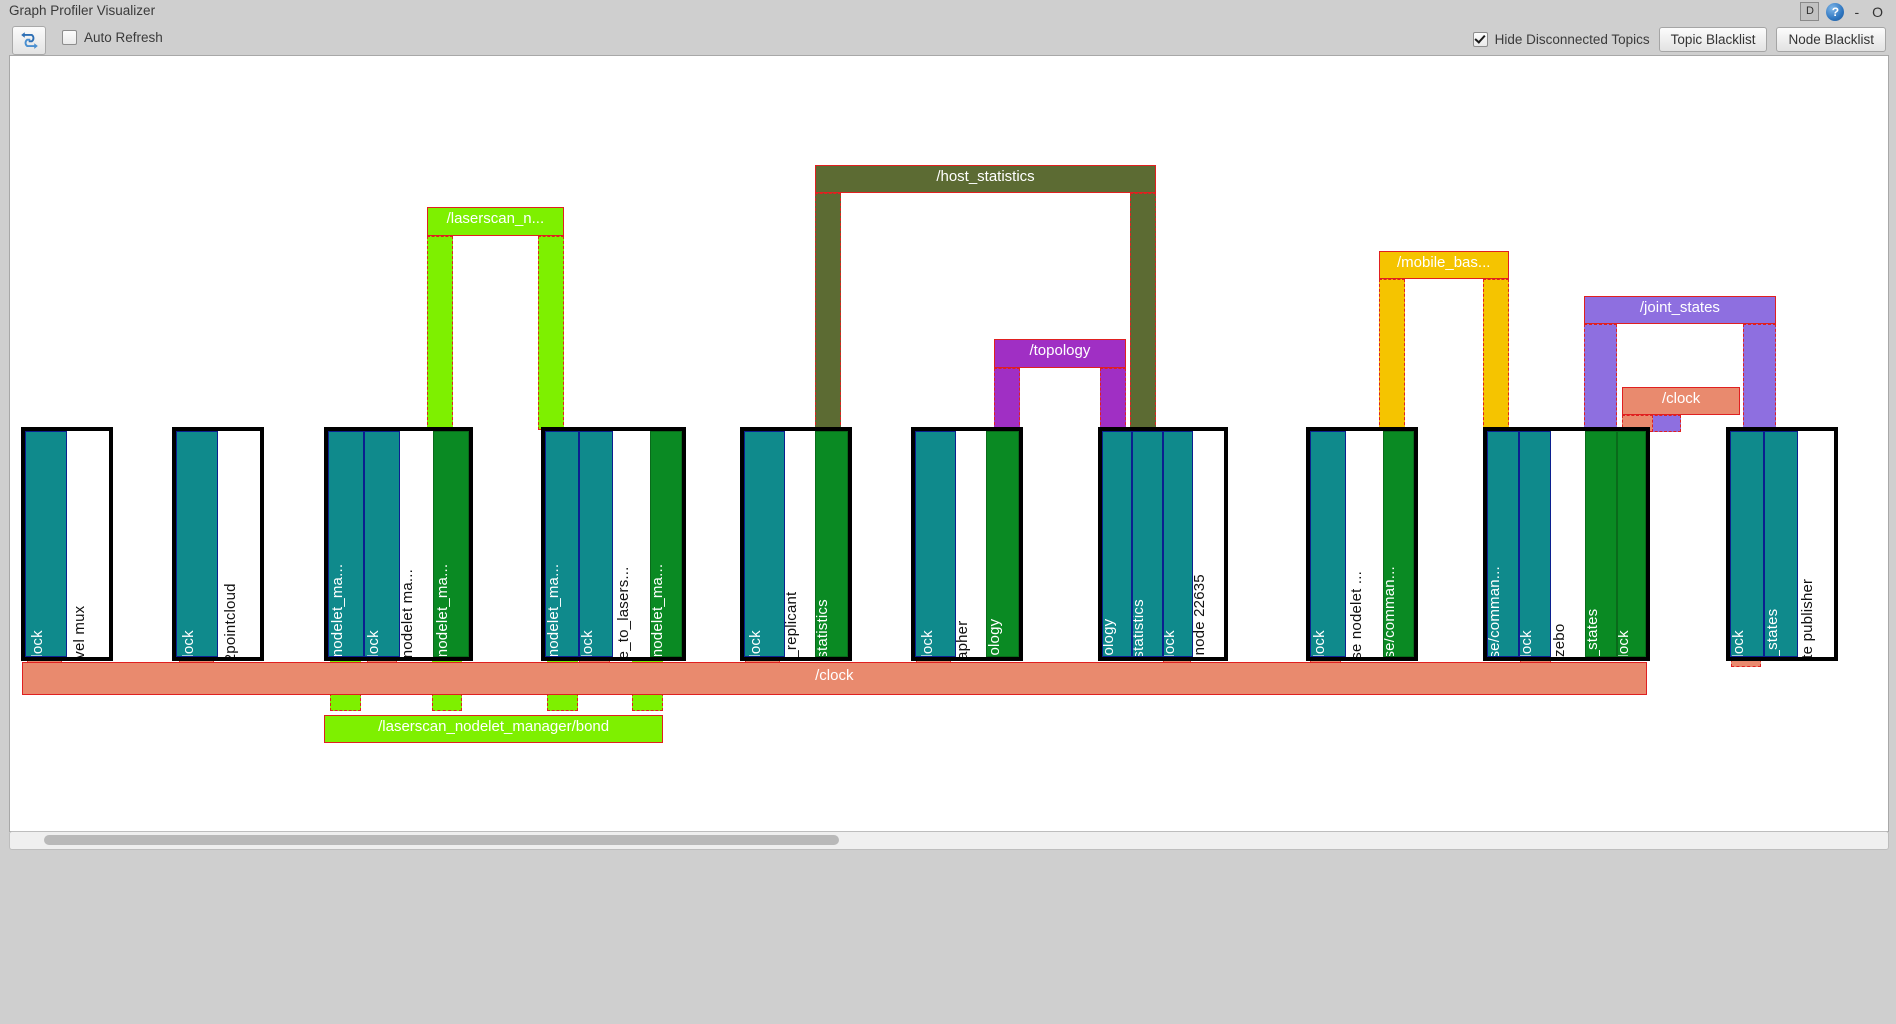  I want to click on graph-node: /clock/Grapher/topology, so click(967, 543).